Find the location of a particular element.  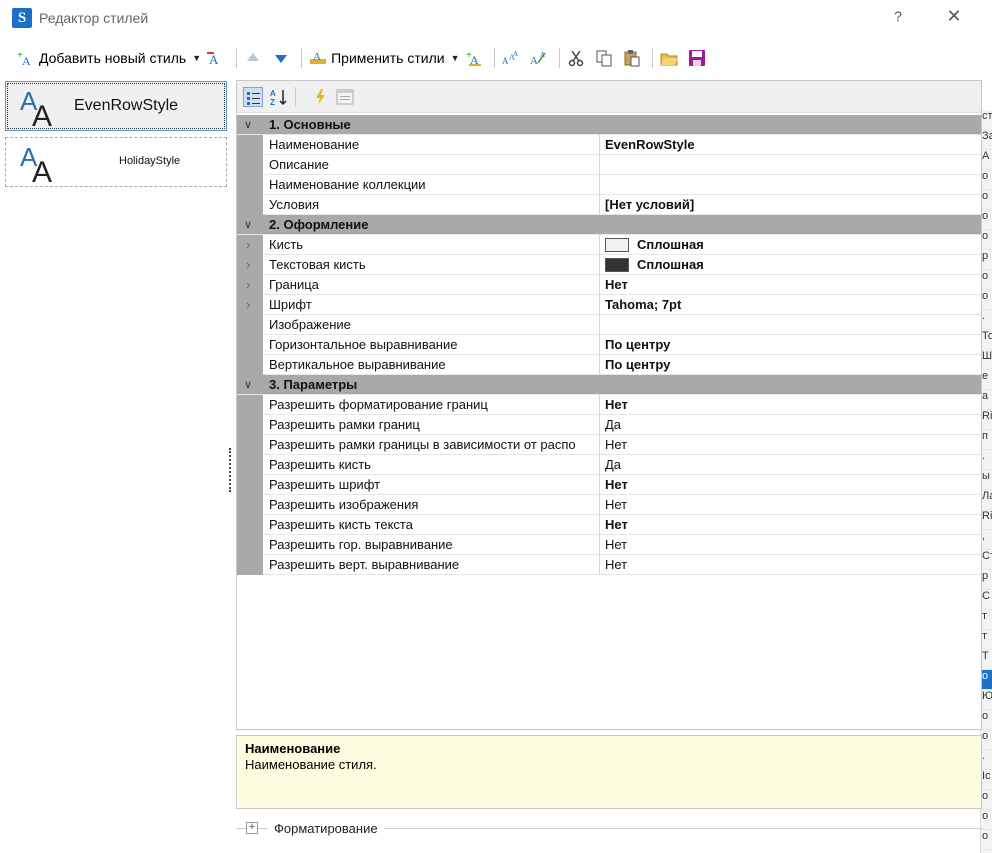

background-text-fragment: а is located at coordinates (986, 400).